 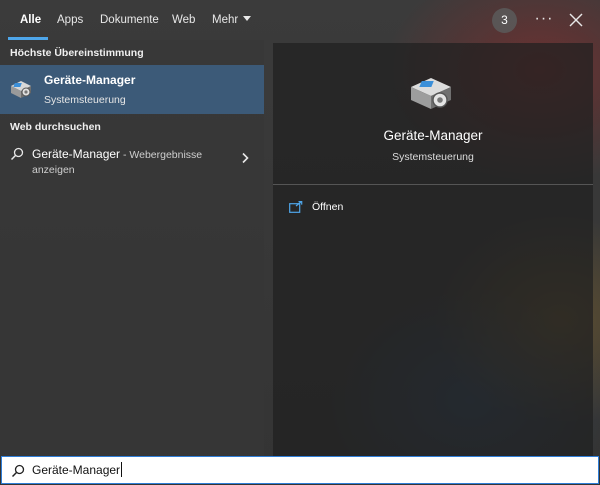 What do you see at coordinates (161, 155) in the screenshot?
I see `web-result-suffix: - Webergebnisse` at bounding box center [161, 155].